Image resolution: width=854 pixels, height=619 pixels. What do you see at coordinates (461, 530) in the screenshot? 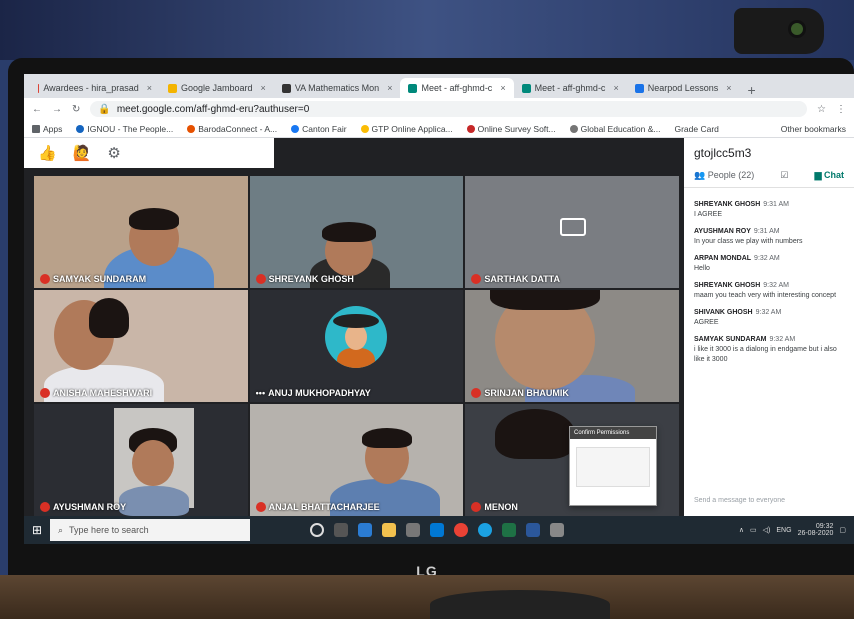
I see `chrome-icon` at bounding box center [461, 530].